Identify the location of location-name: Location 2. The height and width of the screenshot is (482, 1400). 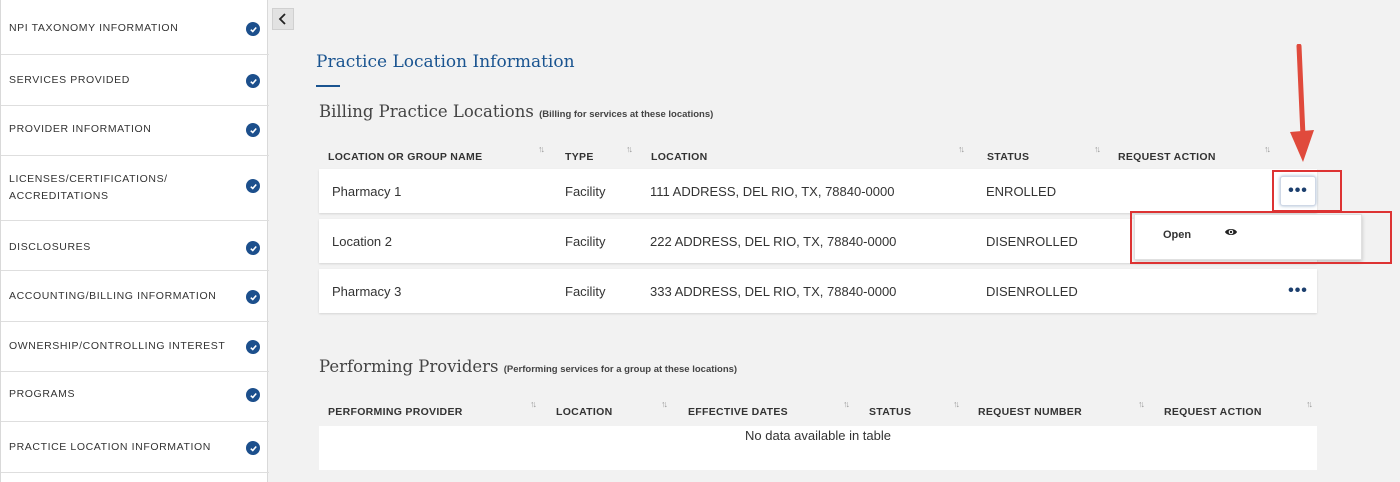
(362, 241).